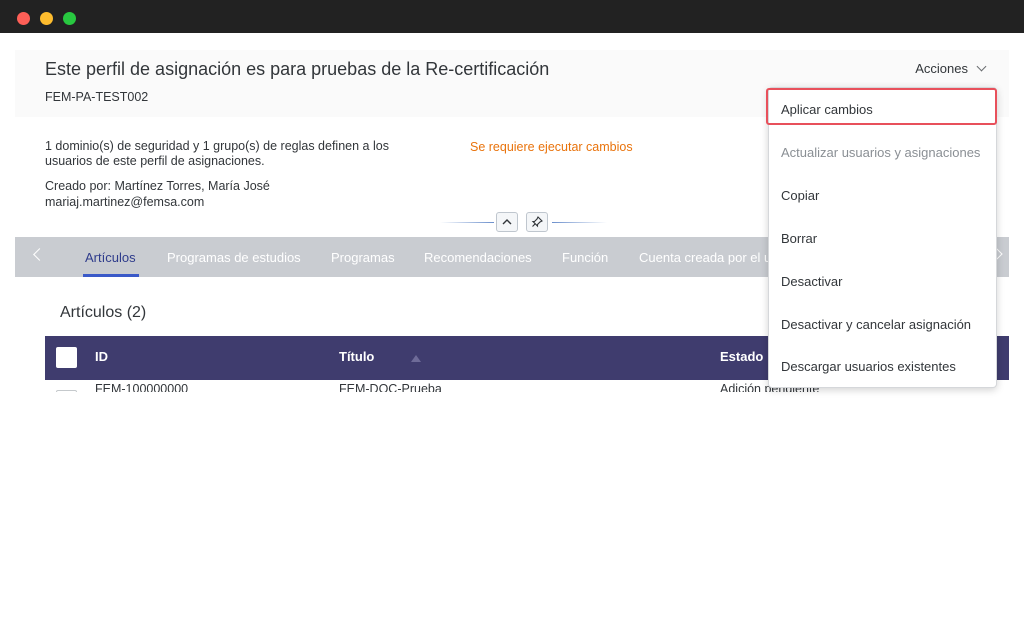 The image size is (1024, 640). What do you see at coordinates (705, 257) in the screenshot?
I see `tab-cuenta-creada: Cuenta creada por el u` at bounding box center [705, 257].